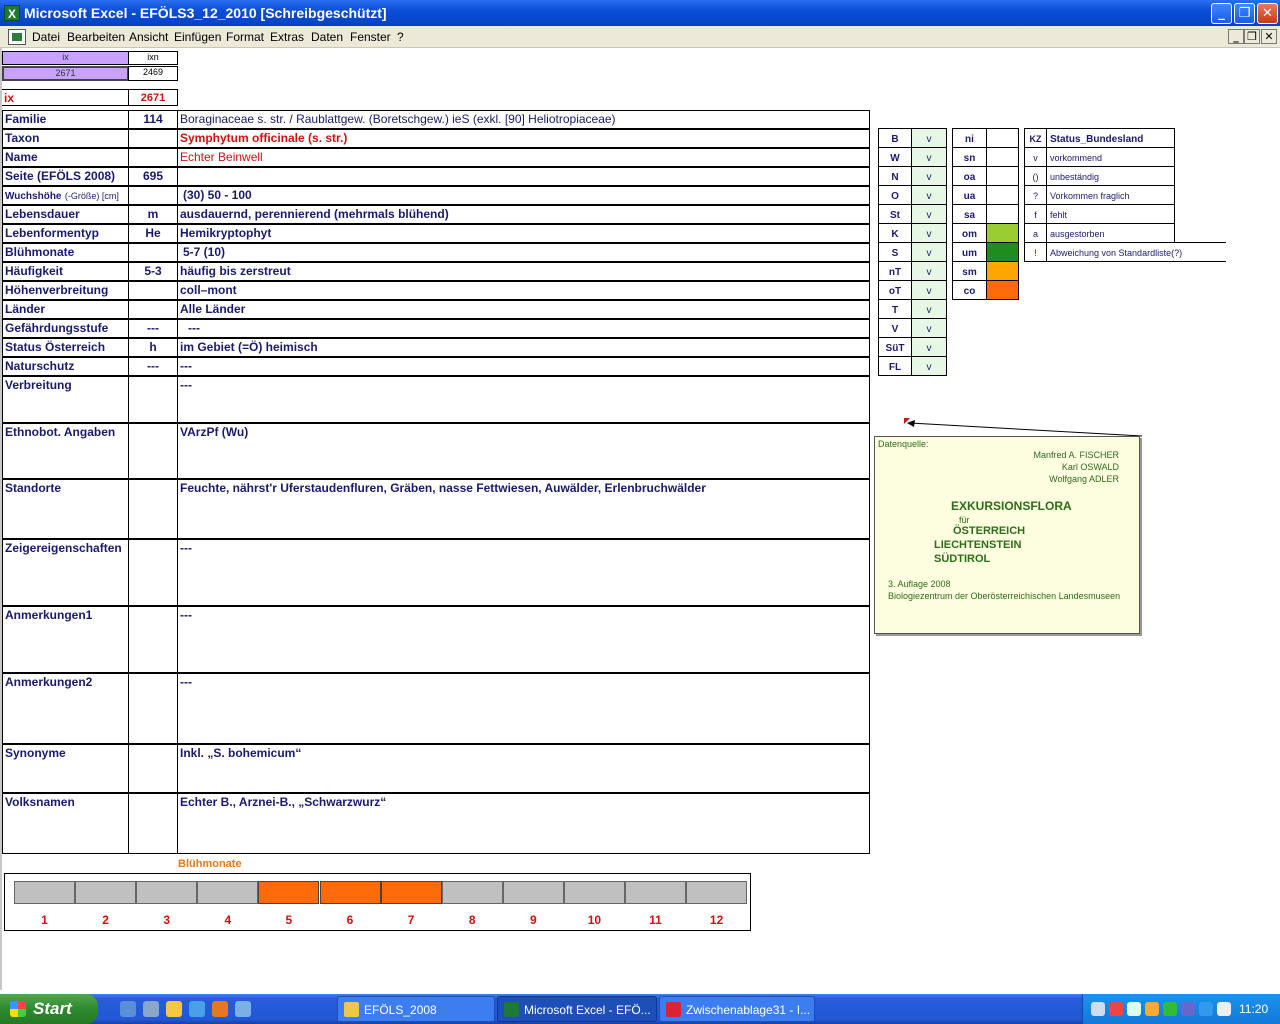  What do you see at coordinates (1002, 252) in the screenshot?
I see `zone-color-um` at bounding box center [1002, 252].